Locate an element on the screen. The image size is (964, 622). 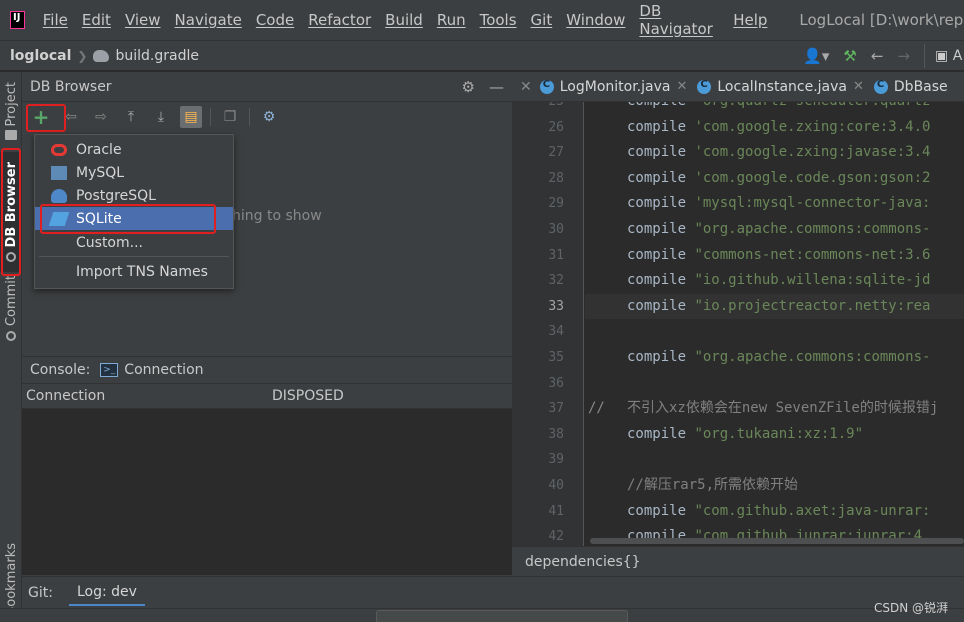
menu-edit: Edit is located at coordinates (96, 20).